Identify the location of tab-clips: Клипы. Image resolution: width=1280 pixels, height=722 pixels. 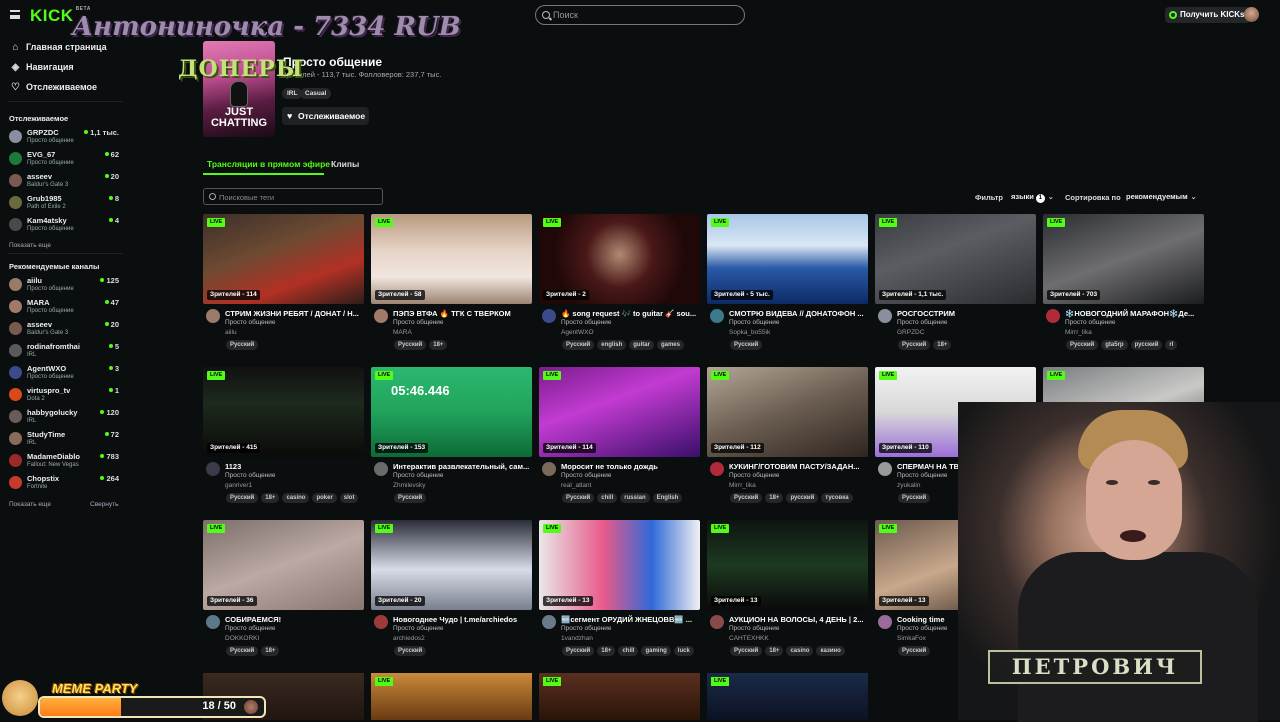
(345, 164).